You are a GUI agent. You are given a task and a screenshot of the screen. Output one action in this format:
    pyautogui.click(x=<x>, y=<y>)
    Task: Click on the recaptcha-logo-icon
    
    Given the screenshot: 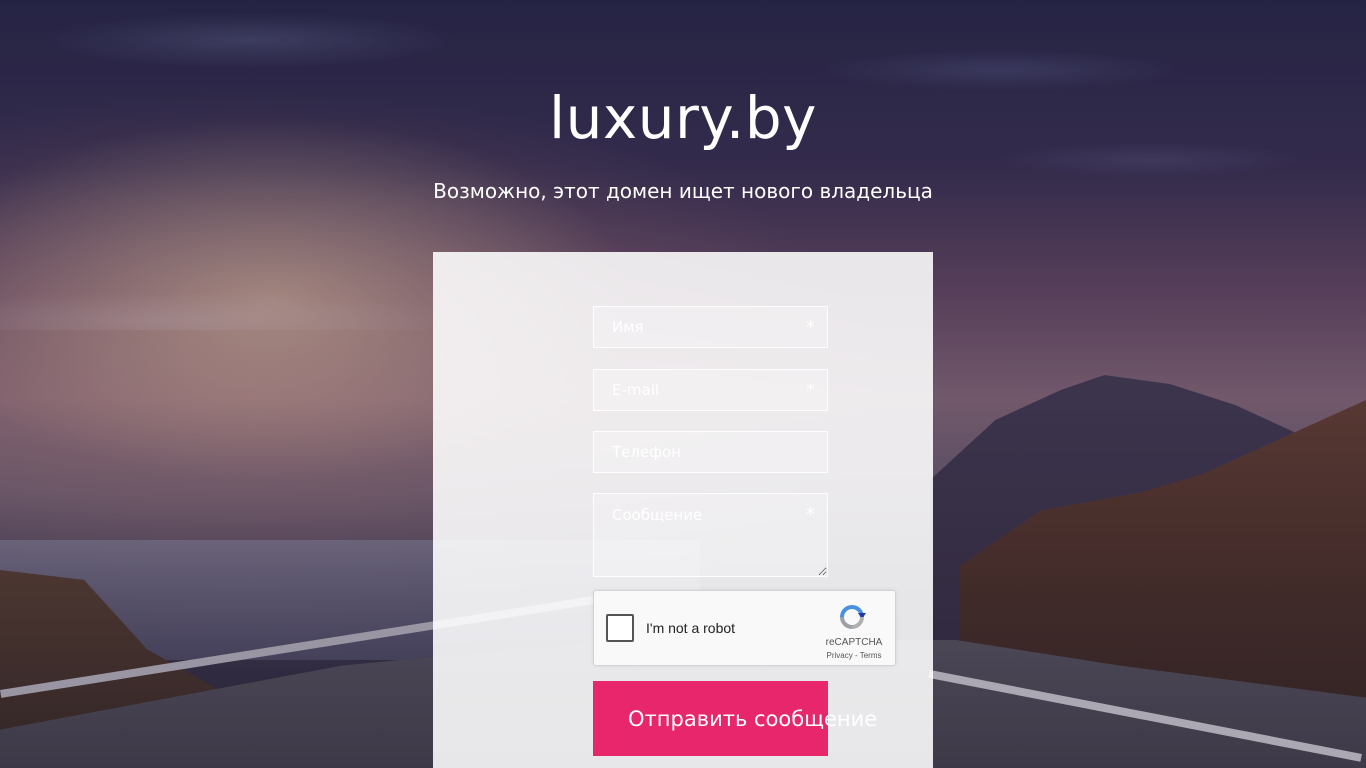 What is the action you would take?
    pyautogui.click(x=852, y=617)
    